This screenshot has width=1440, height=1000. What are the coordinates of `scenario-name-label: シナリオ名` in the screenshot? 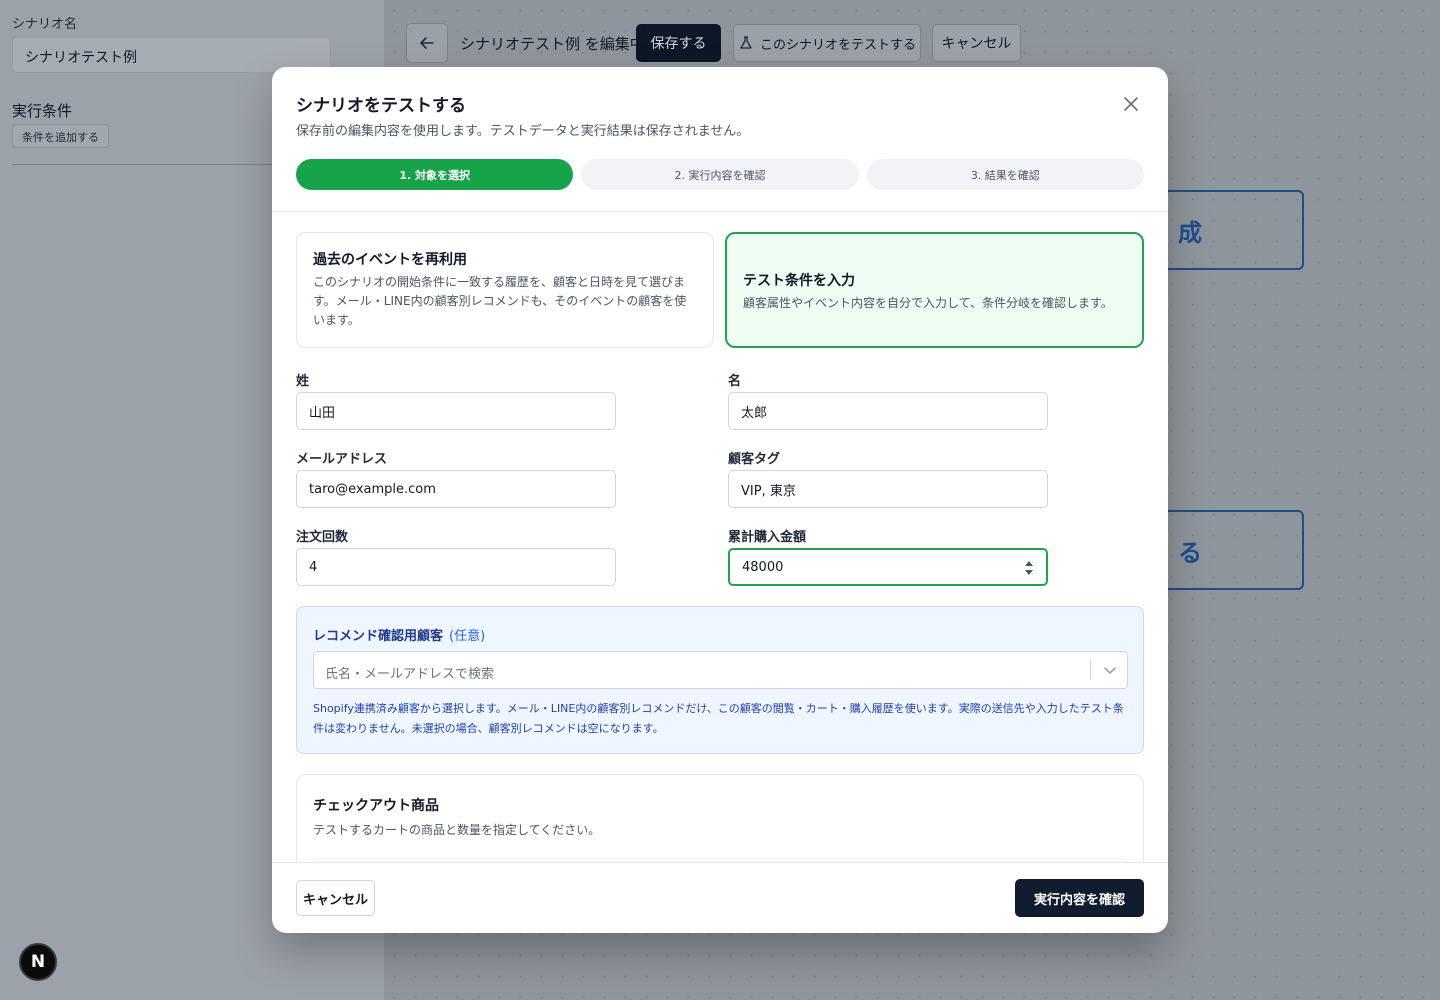 It's located at (45, 24).